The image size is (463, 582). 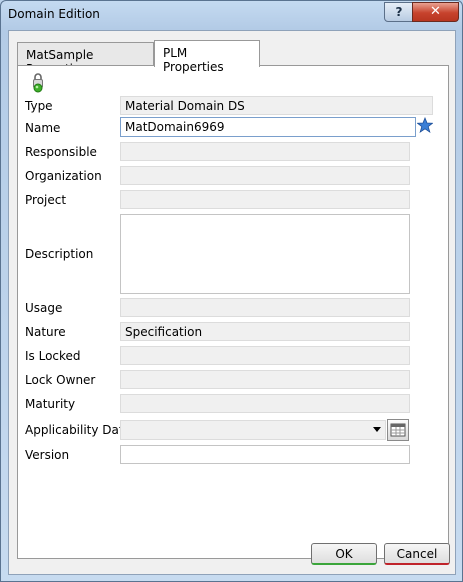 I want to click on project-label: Project, so click(x=46, y=200).